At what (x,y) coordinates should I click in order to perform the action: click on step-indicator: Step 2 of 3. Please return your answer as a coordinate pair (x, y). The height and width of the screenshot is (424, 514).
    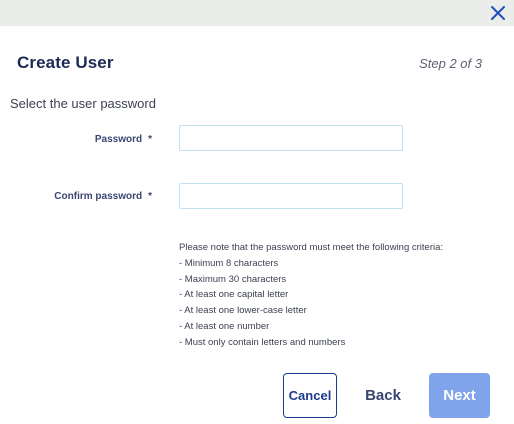
    Looking at the image, I should click on (450, 63).